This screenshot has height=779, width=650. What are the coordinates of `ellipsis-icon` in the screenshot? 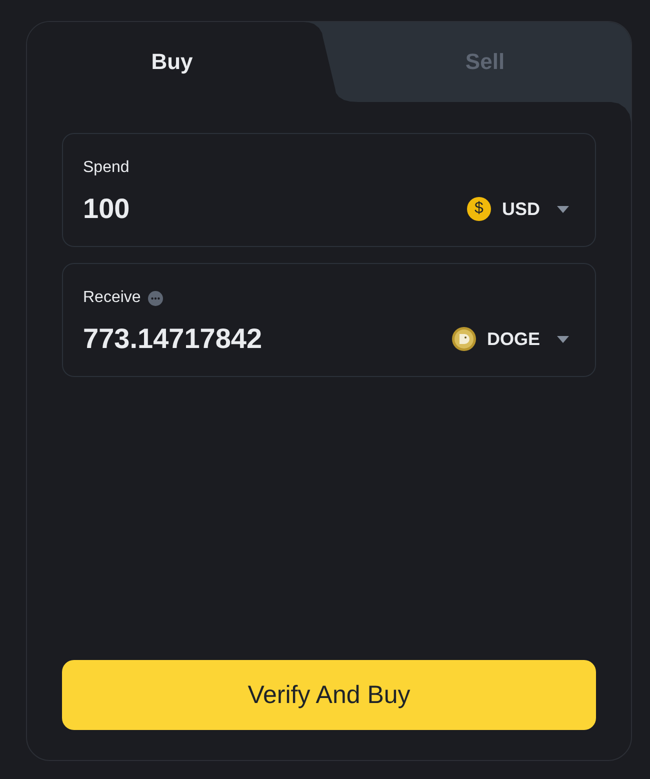 It's located at (155, 298).